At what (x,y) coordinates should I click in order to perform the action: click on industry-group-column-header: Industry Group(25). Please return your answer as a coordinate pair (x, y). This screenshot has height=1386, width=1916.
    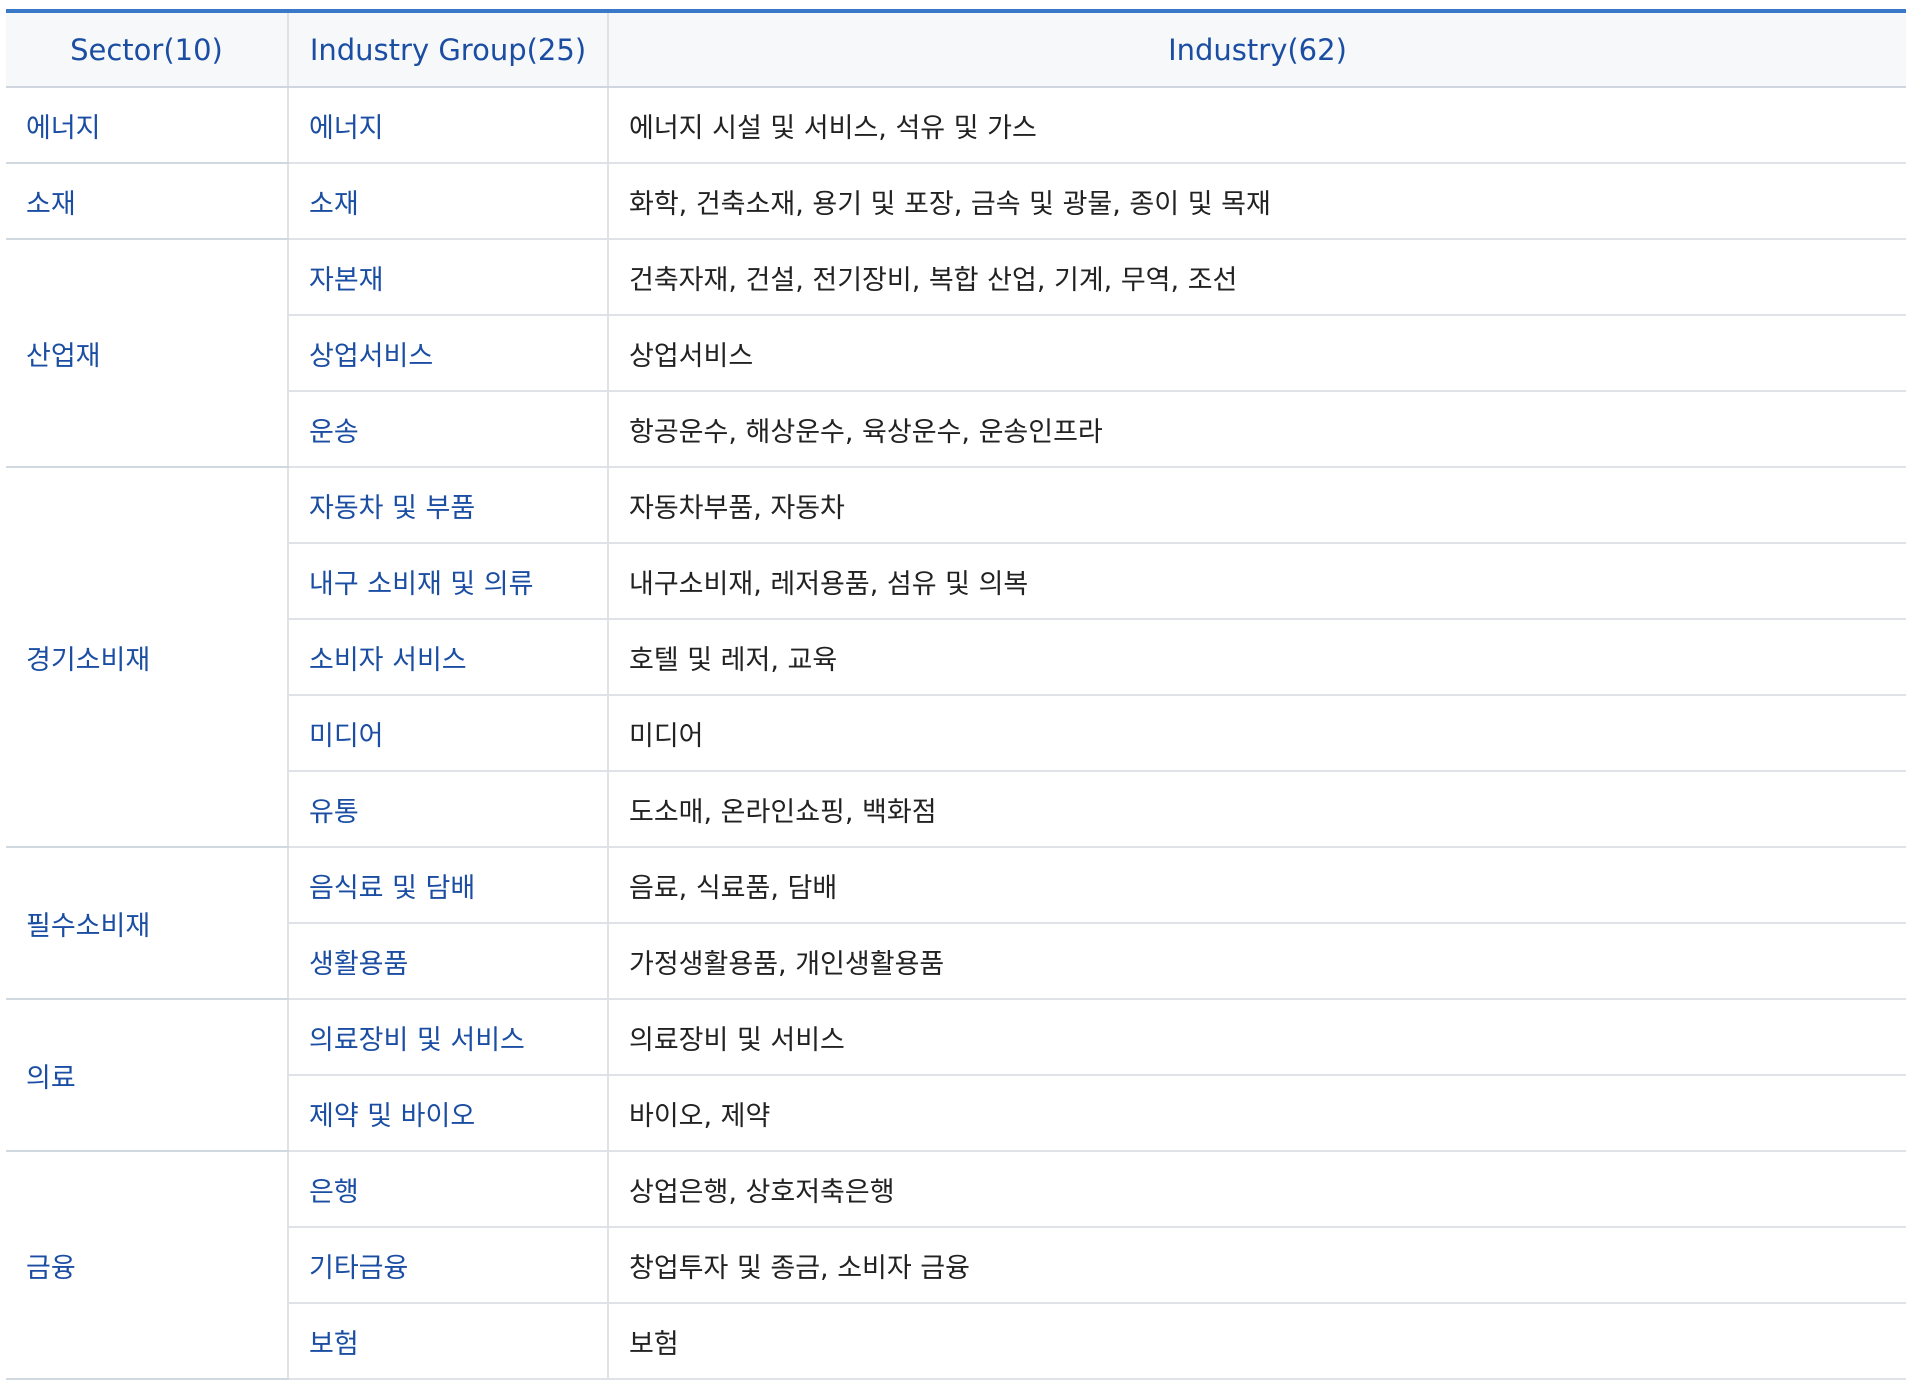
    Looking at the image, I should click on (448, 50).